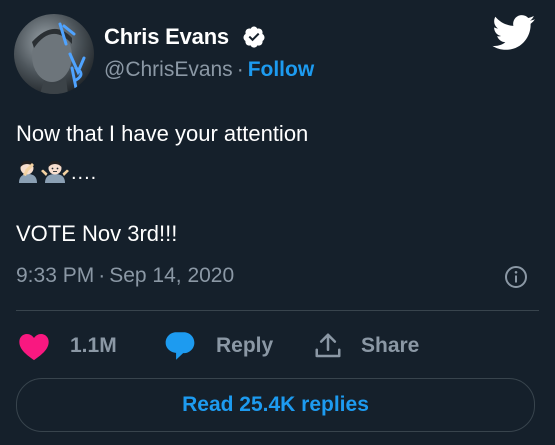  I want to click on verified-badge-icon, so click(254, 37).